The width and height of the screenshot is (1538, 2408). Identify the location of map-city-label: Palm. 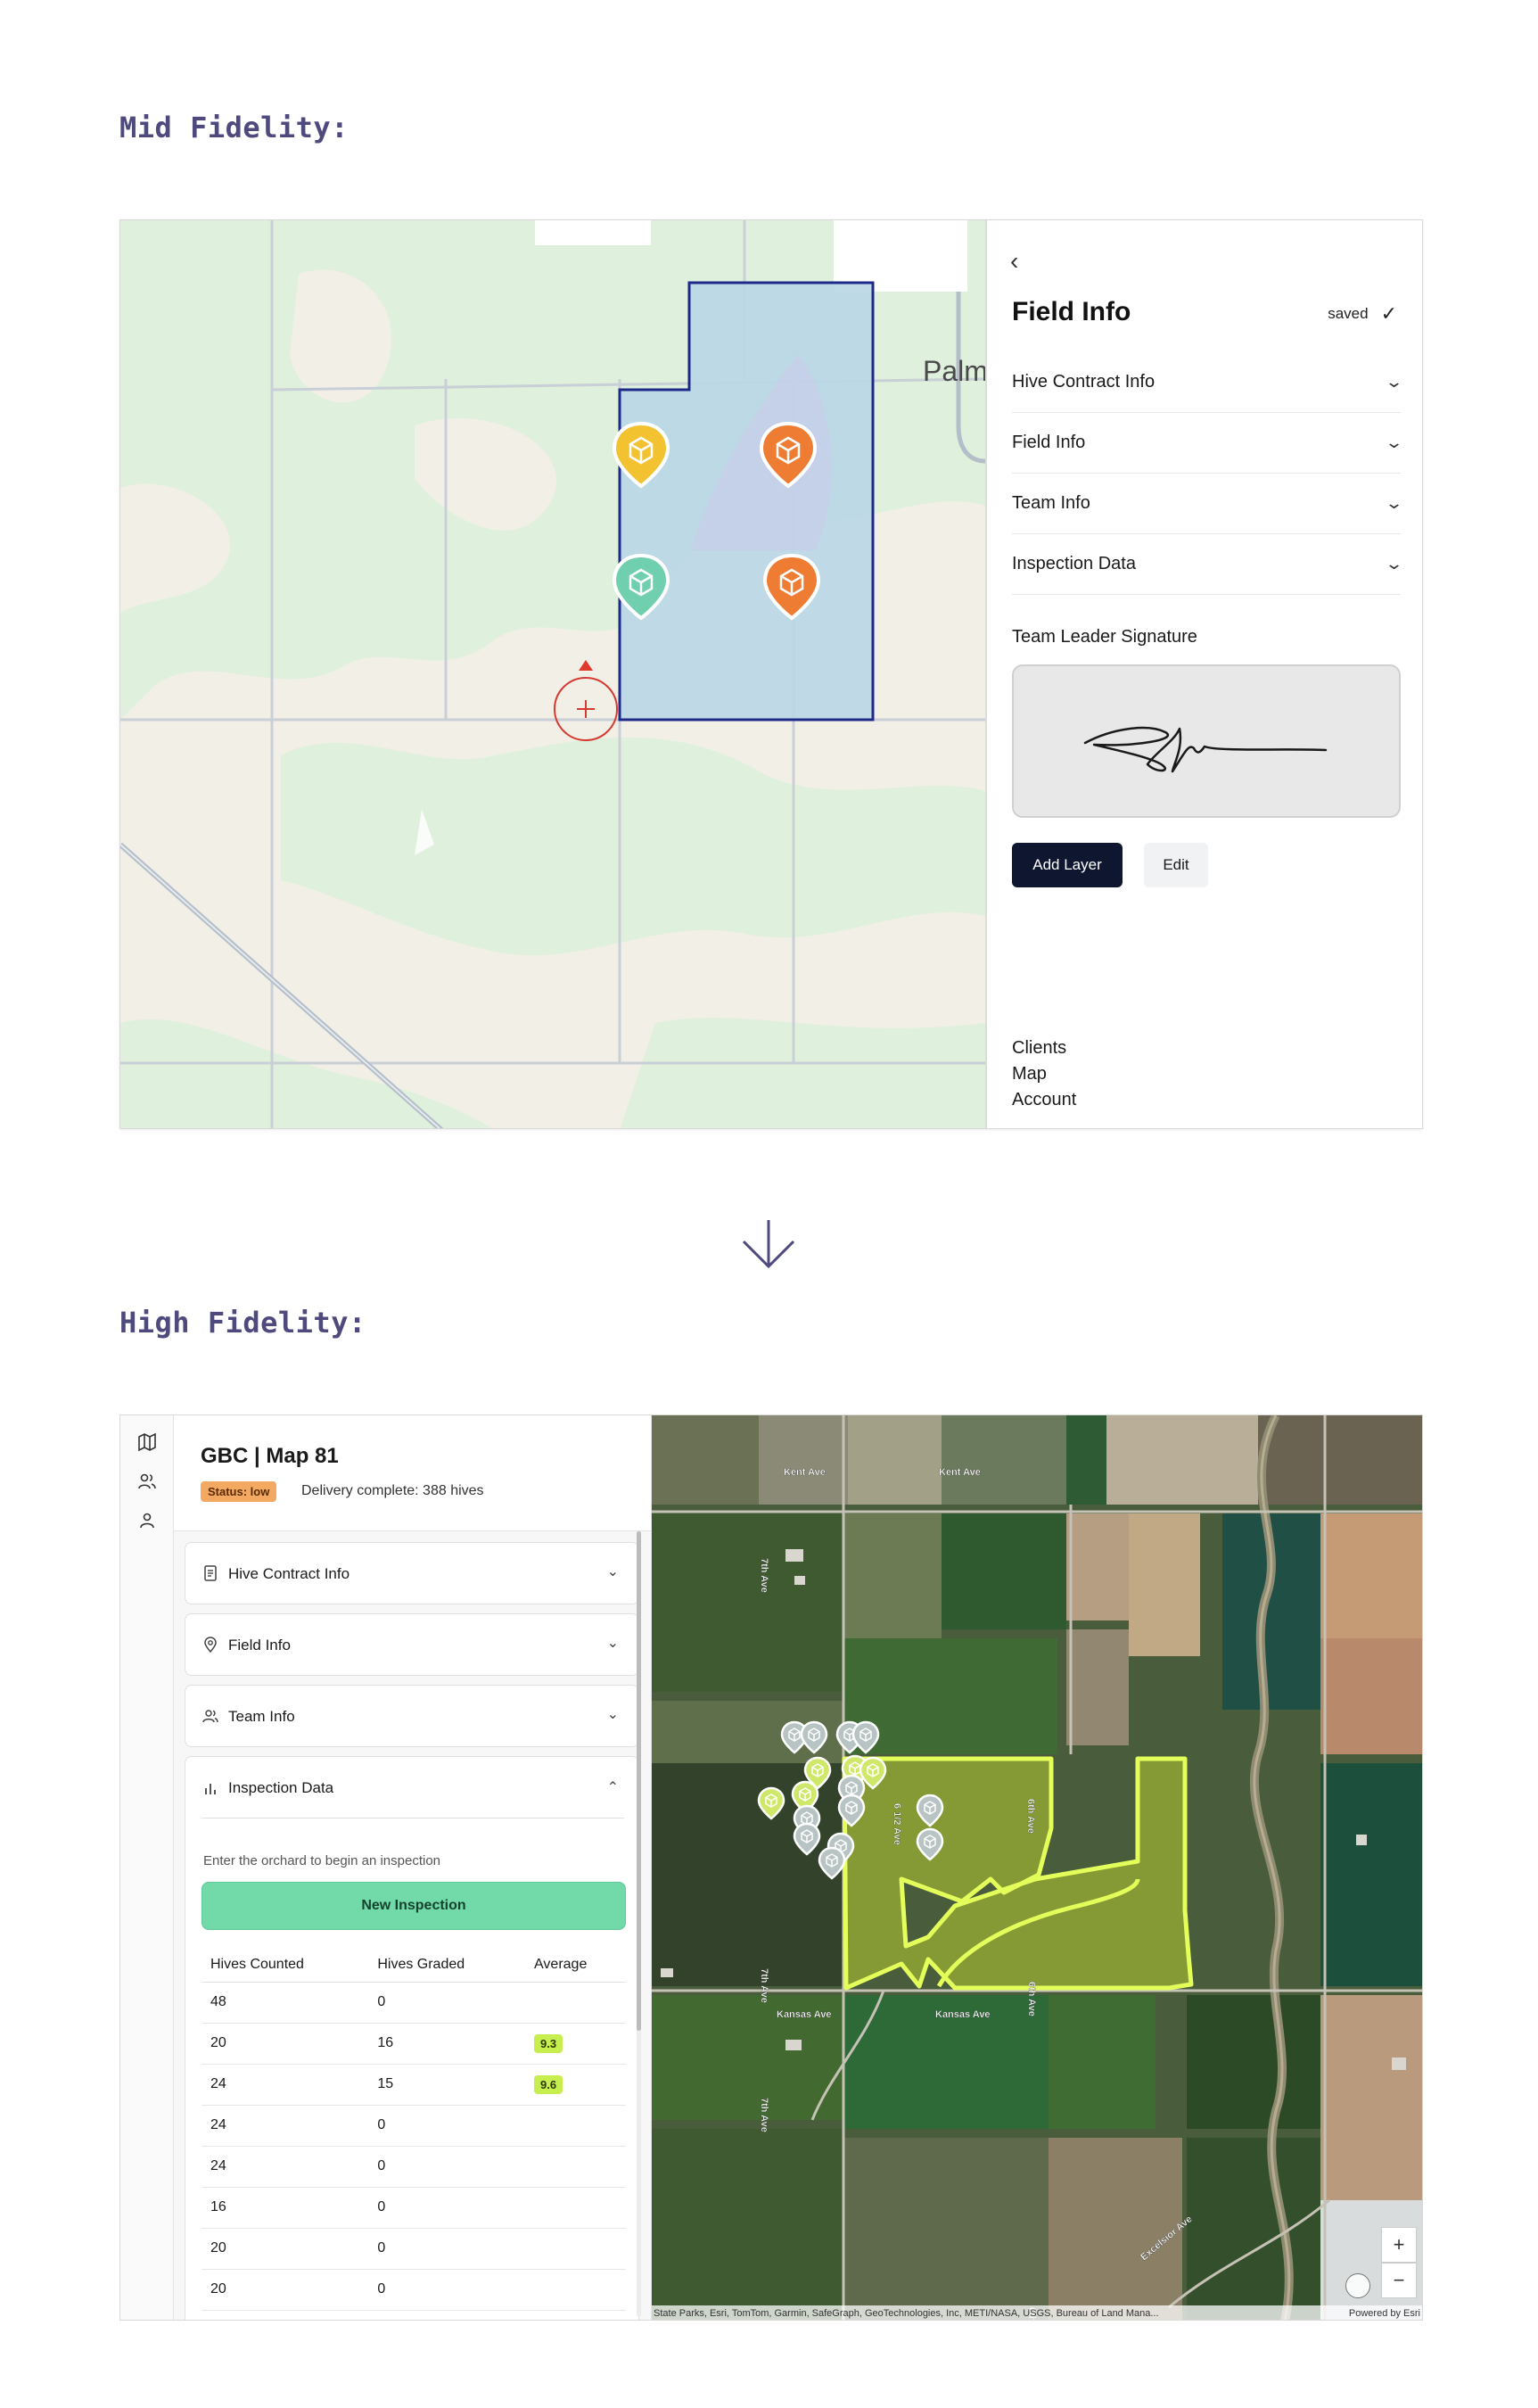
(954, 371).